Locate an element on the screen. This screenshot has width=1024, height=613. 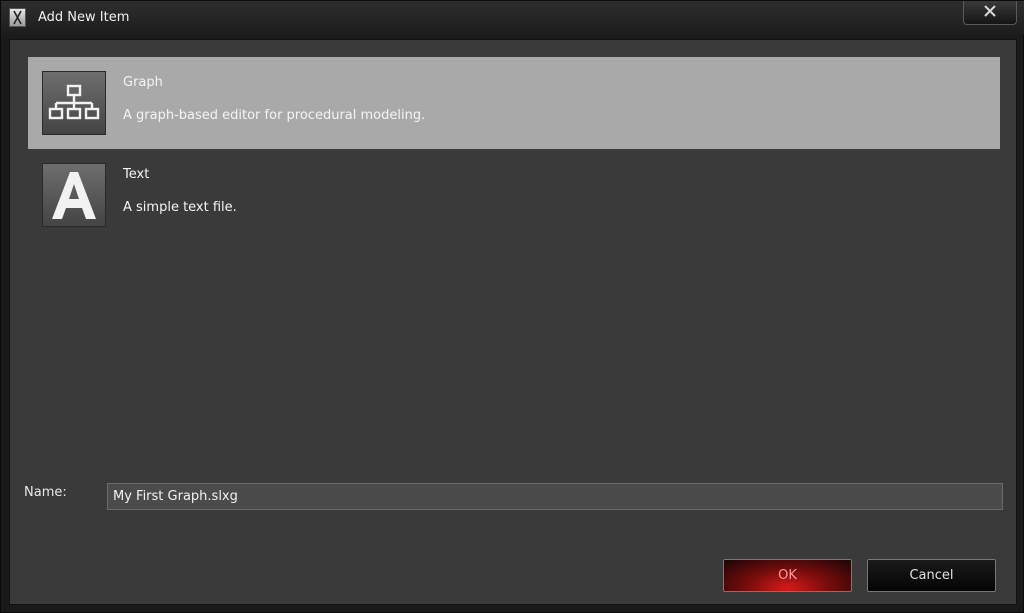
graph-hierarchy-icon is located at coordinates (74, 103).